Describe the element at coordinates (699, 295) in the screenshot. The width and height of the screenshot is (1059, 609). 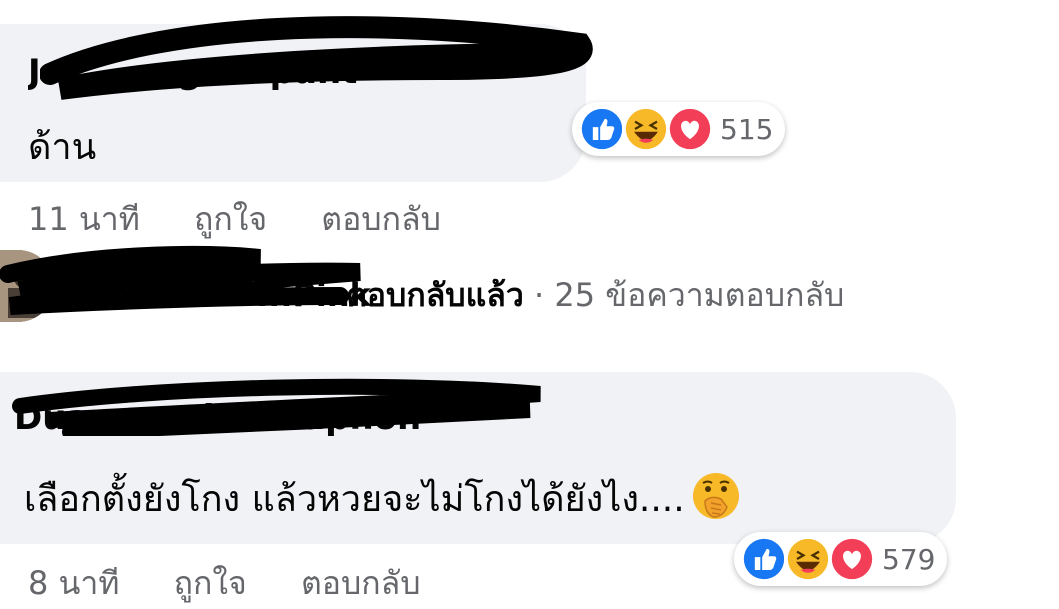
I see `reply-count: 25 ข้อความตอบกลับ` at that location.